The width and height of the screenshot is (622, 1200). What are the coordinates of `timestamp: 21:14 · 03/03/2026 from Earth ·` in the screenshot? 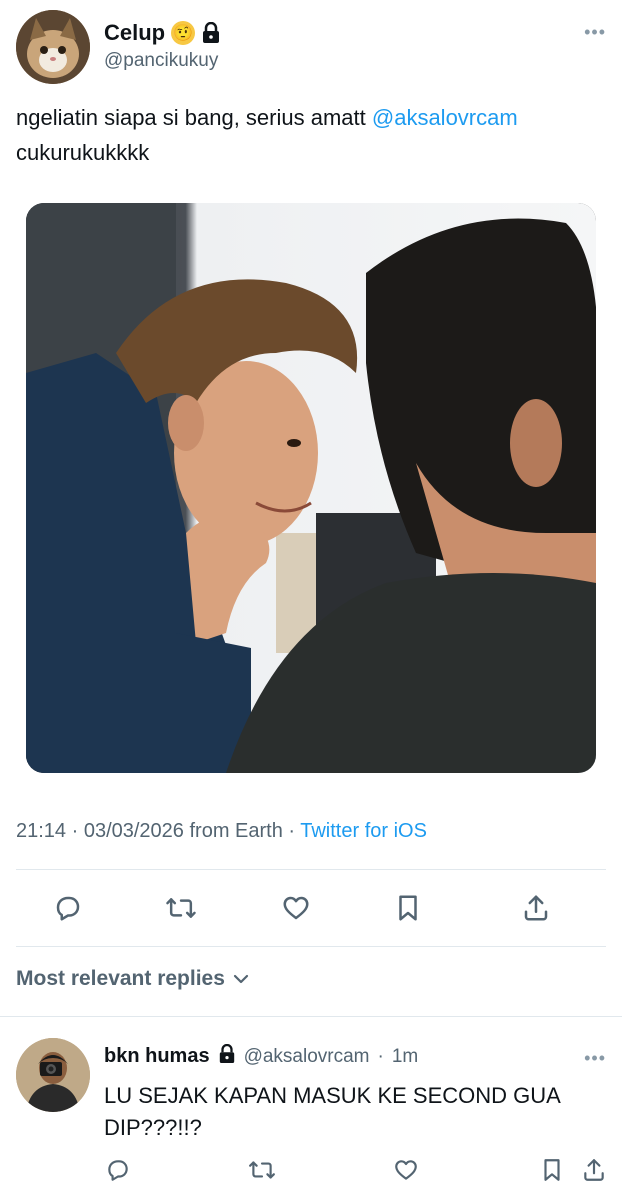 It's located at (158, 831).